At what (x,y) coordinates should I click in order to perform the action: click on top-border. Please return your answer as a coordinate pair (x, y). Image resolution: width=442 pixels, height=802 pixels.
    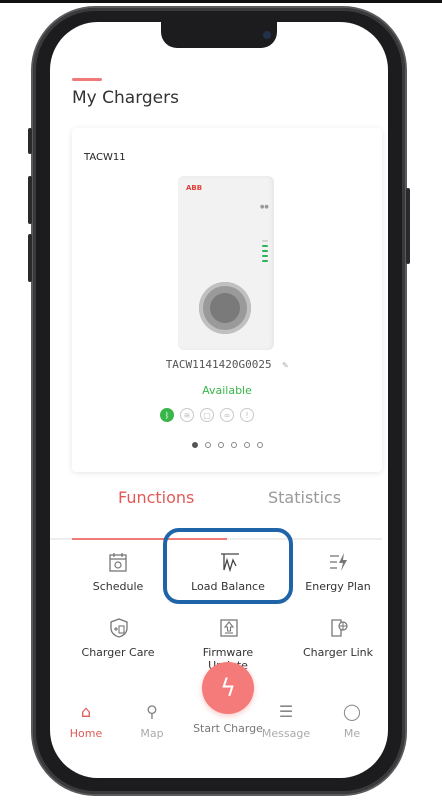
    Looking at the image, I should click on (221, 1).